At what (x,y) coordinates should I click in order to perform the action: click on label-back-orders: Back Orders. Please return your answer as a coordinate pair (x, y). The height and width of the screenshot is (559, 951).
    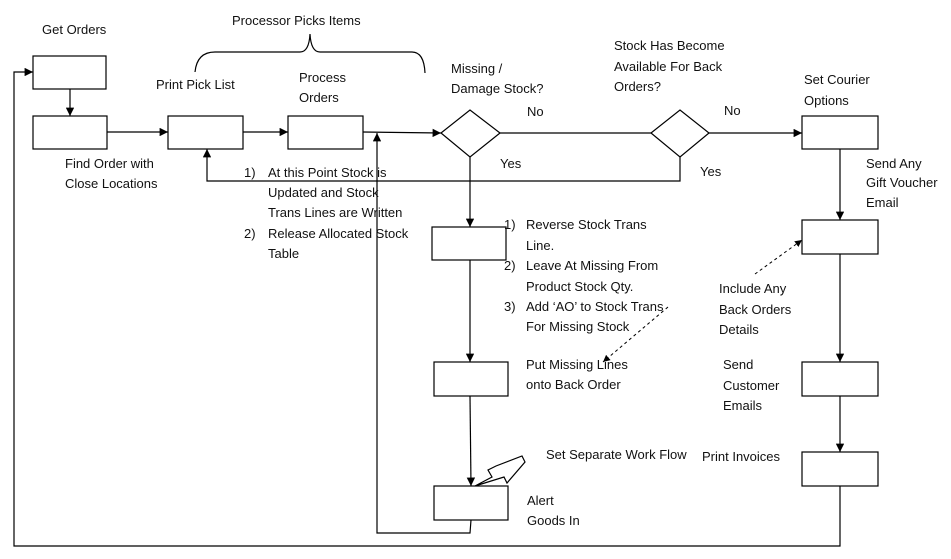
    Looking at the image, I should click on (755, 309).